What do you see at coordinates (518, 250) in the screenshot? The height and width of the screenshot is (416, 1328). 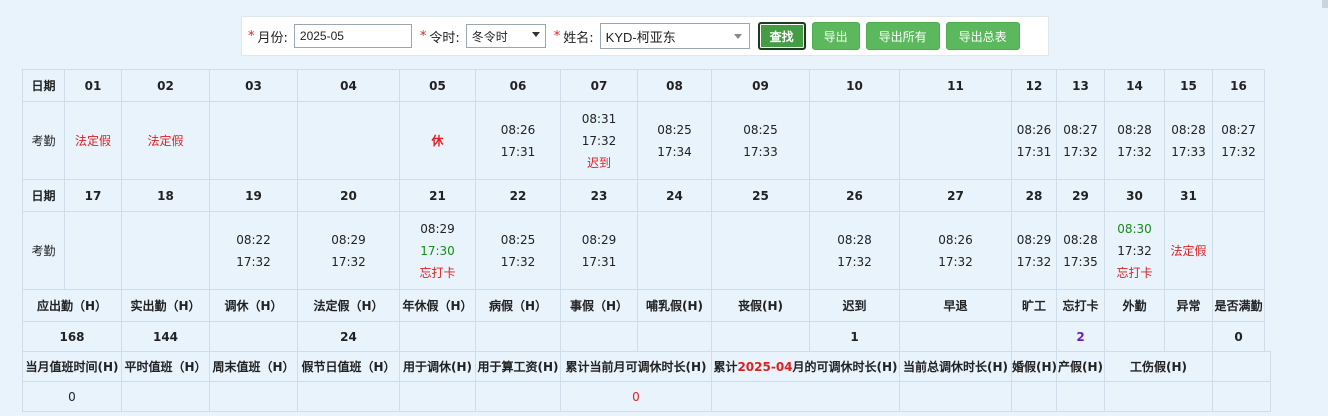 I see `attendance-cell: 08:25 17:32` at bounding box center [518, 250].